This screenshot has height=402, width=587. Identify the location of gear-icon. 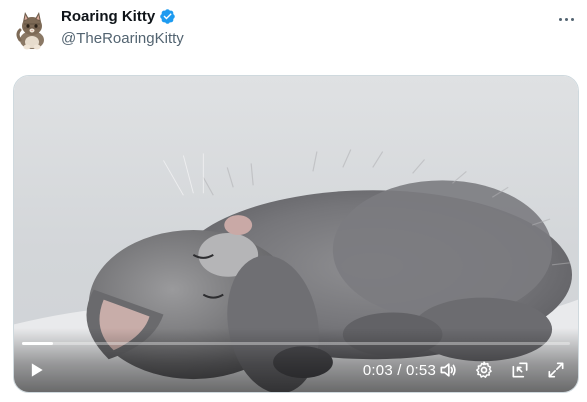
(484, 369).